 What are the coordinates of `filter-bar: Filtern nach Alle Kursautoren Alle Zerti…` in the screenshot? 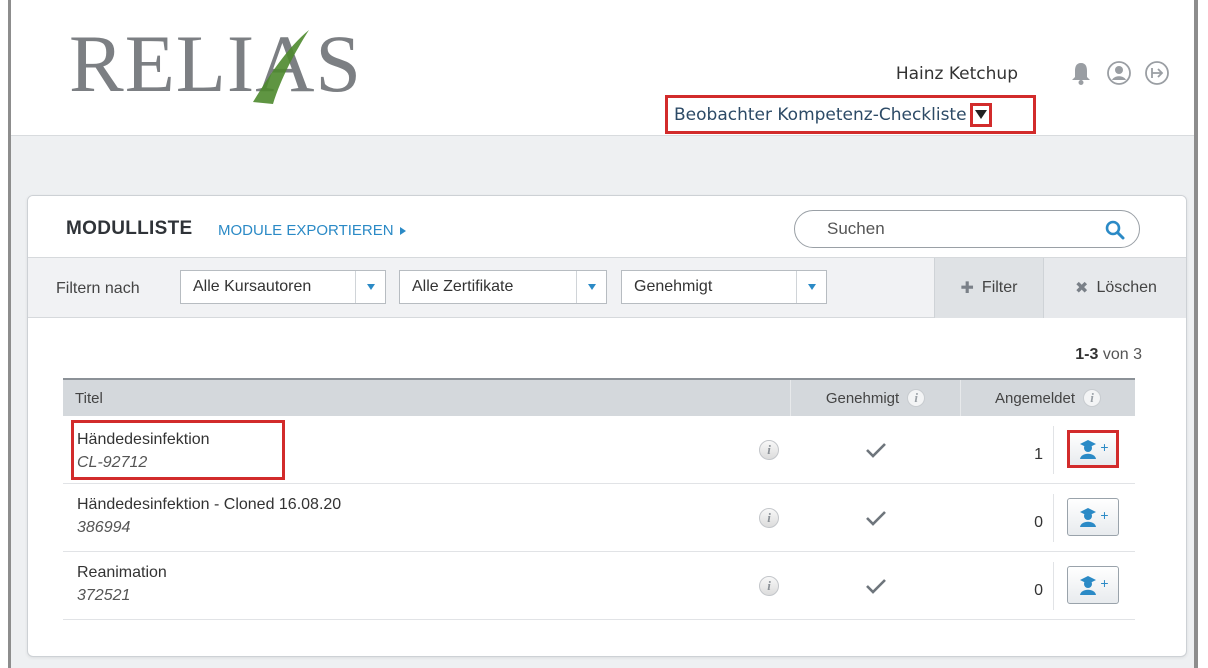 It's located at (607, 288).